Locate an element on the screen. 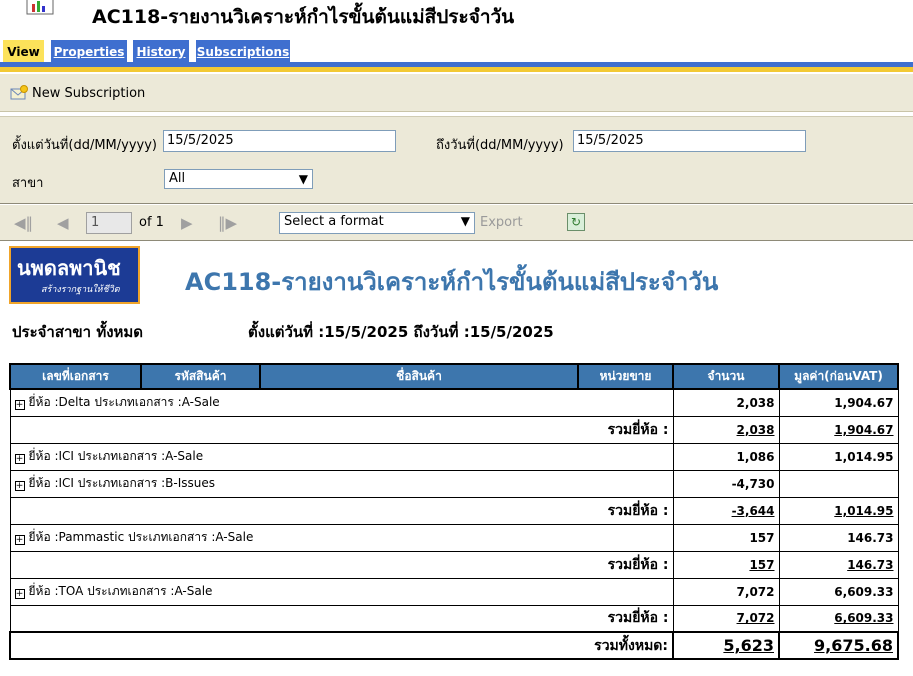 The height and width of the screenshot is (676, 913). export-format-select: Select a format ▼ is located at coordinates (377, 223).